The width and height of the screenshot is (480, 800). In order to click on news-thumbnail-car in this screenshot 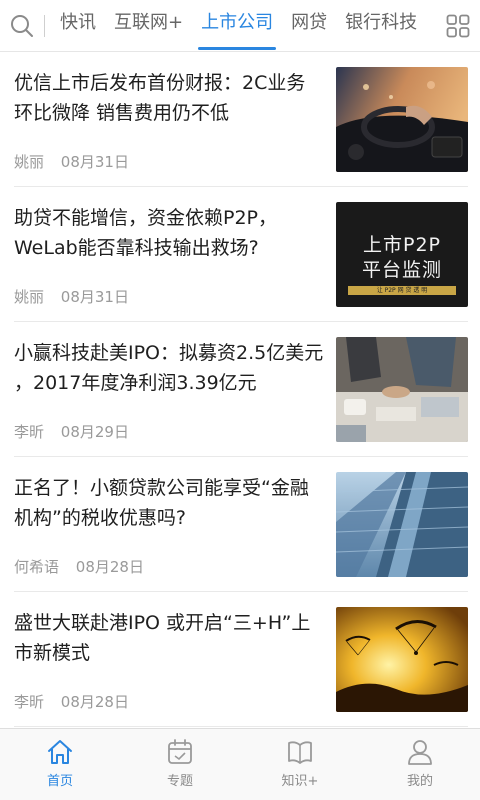, I will do `click(402, 119)`.